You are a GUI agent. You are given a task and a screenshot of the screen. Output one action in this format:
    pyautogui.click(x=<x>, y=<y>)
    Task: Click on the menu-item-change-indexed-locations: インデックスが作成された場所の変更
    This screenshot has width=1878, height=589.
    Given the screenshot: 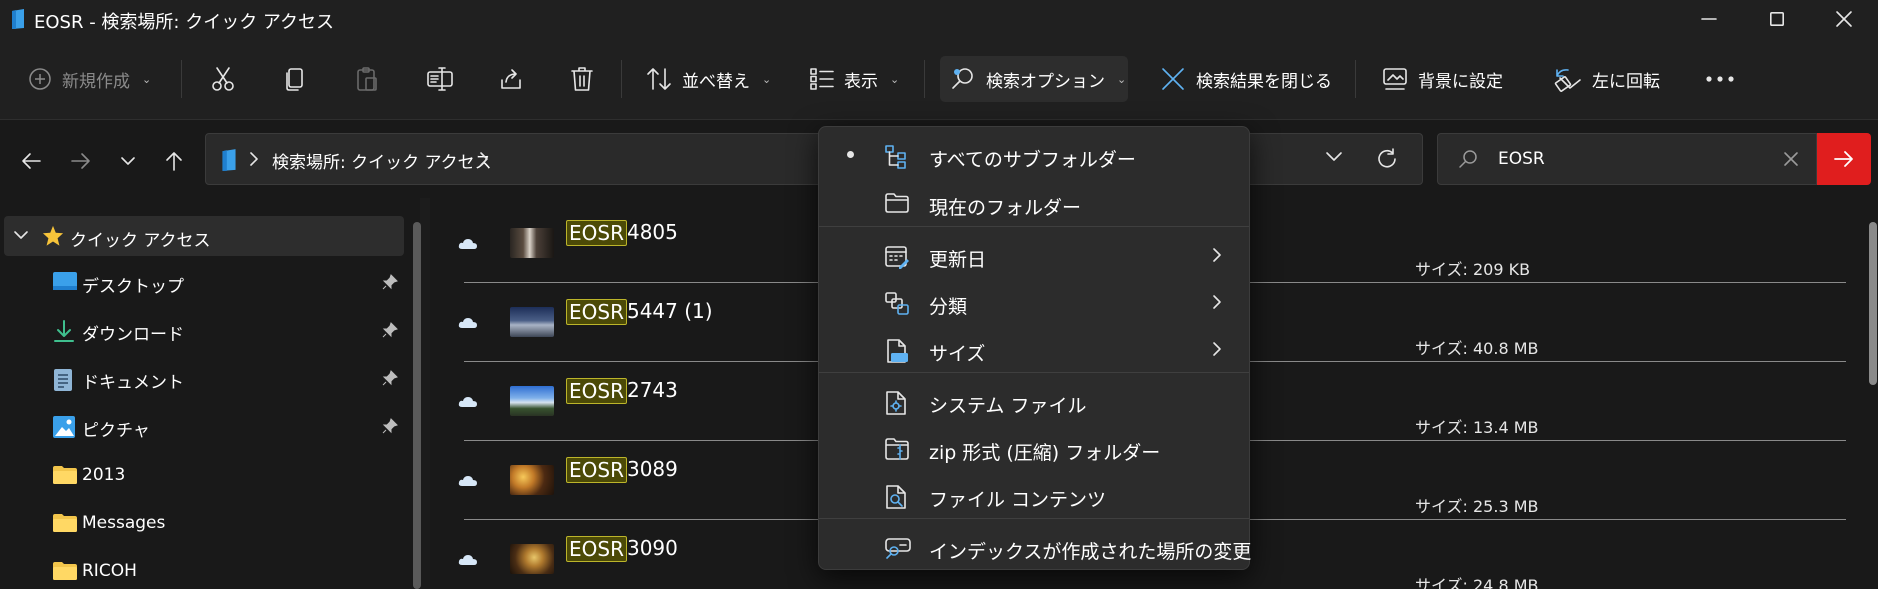 What is the action you would take?
    pyautogui.click(x=1037, y=548)
    